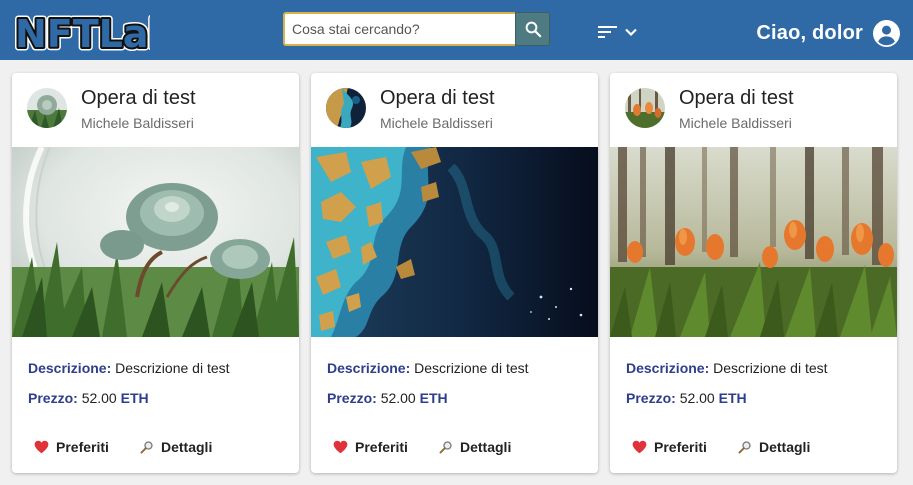 Image resolution: width=913 pixels, height=485 pixels. Describe the element at coordinates (399, 29) in the screenshot. I see `search-input` at that location.